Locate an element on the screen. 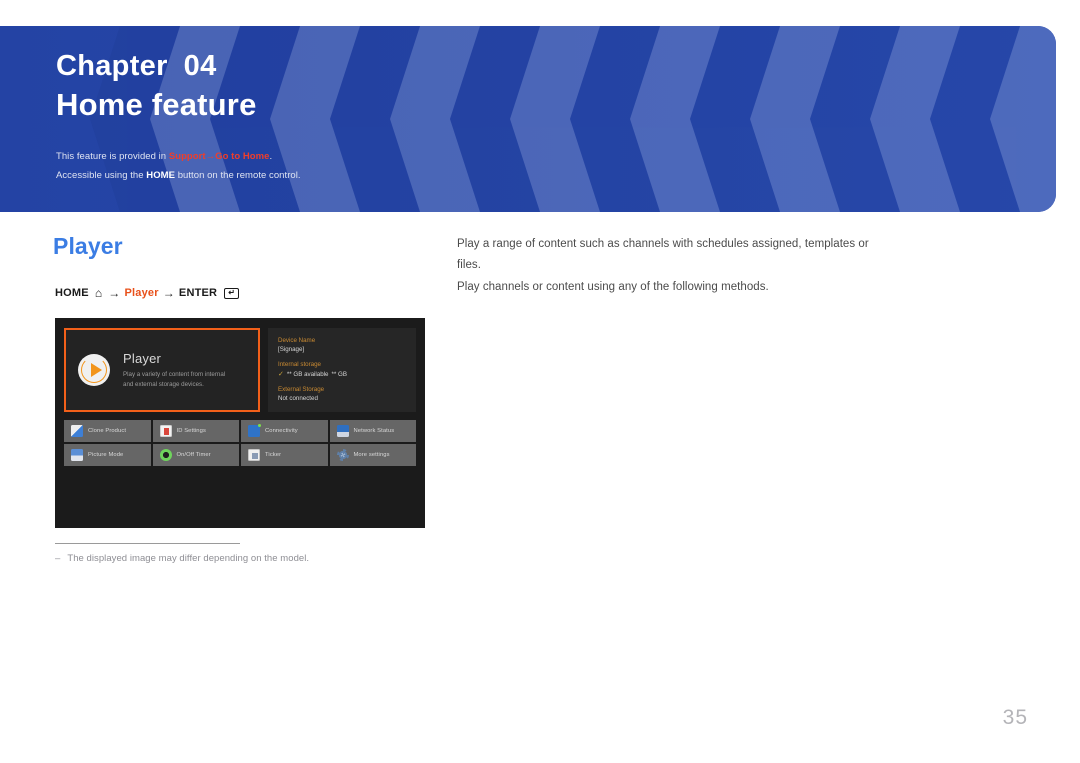  picture-mode-icon is located at coordinates (77, 455).